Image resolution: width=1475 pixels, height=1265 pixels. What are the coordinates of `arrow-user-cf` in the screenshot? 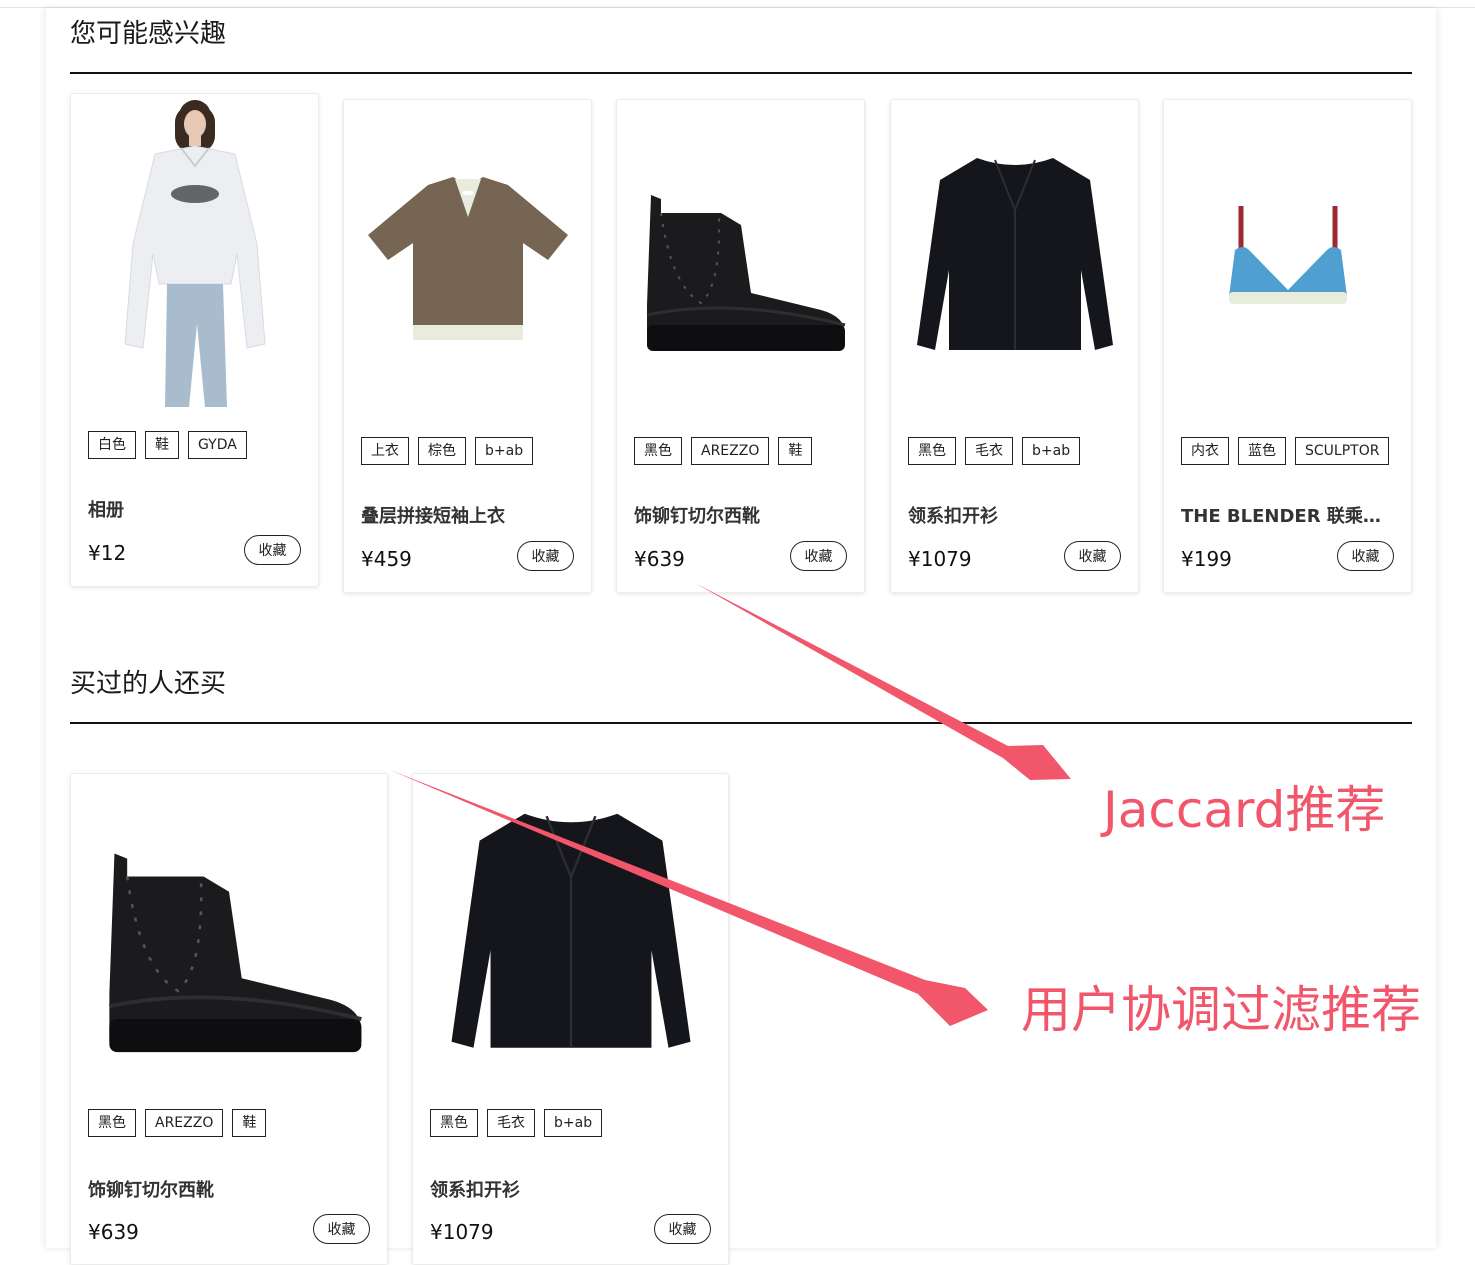 It's located at (689, 898).